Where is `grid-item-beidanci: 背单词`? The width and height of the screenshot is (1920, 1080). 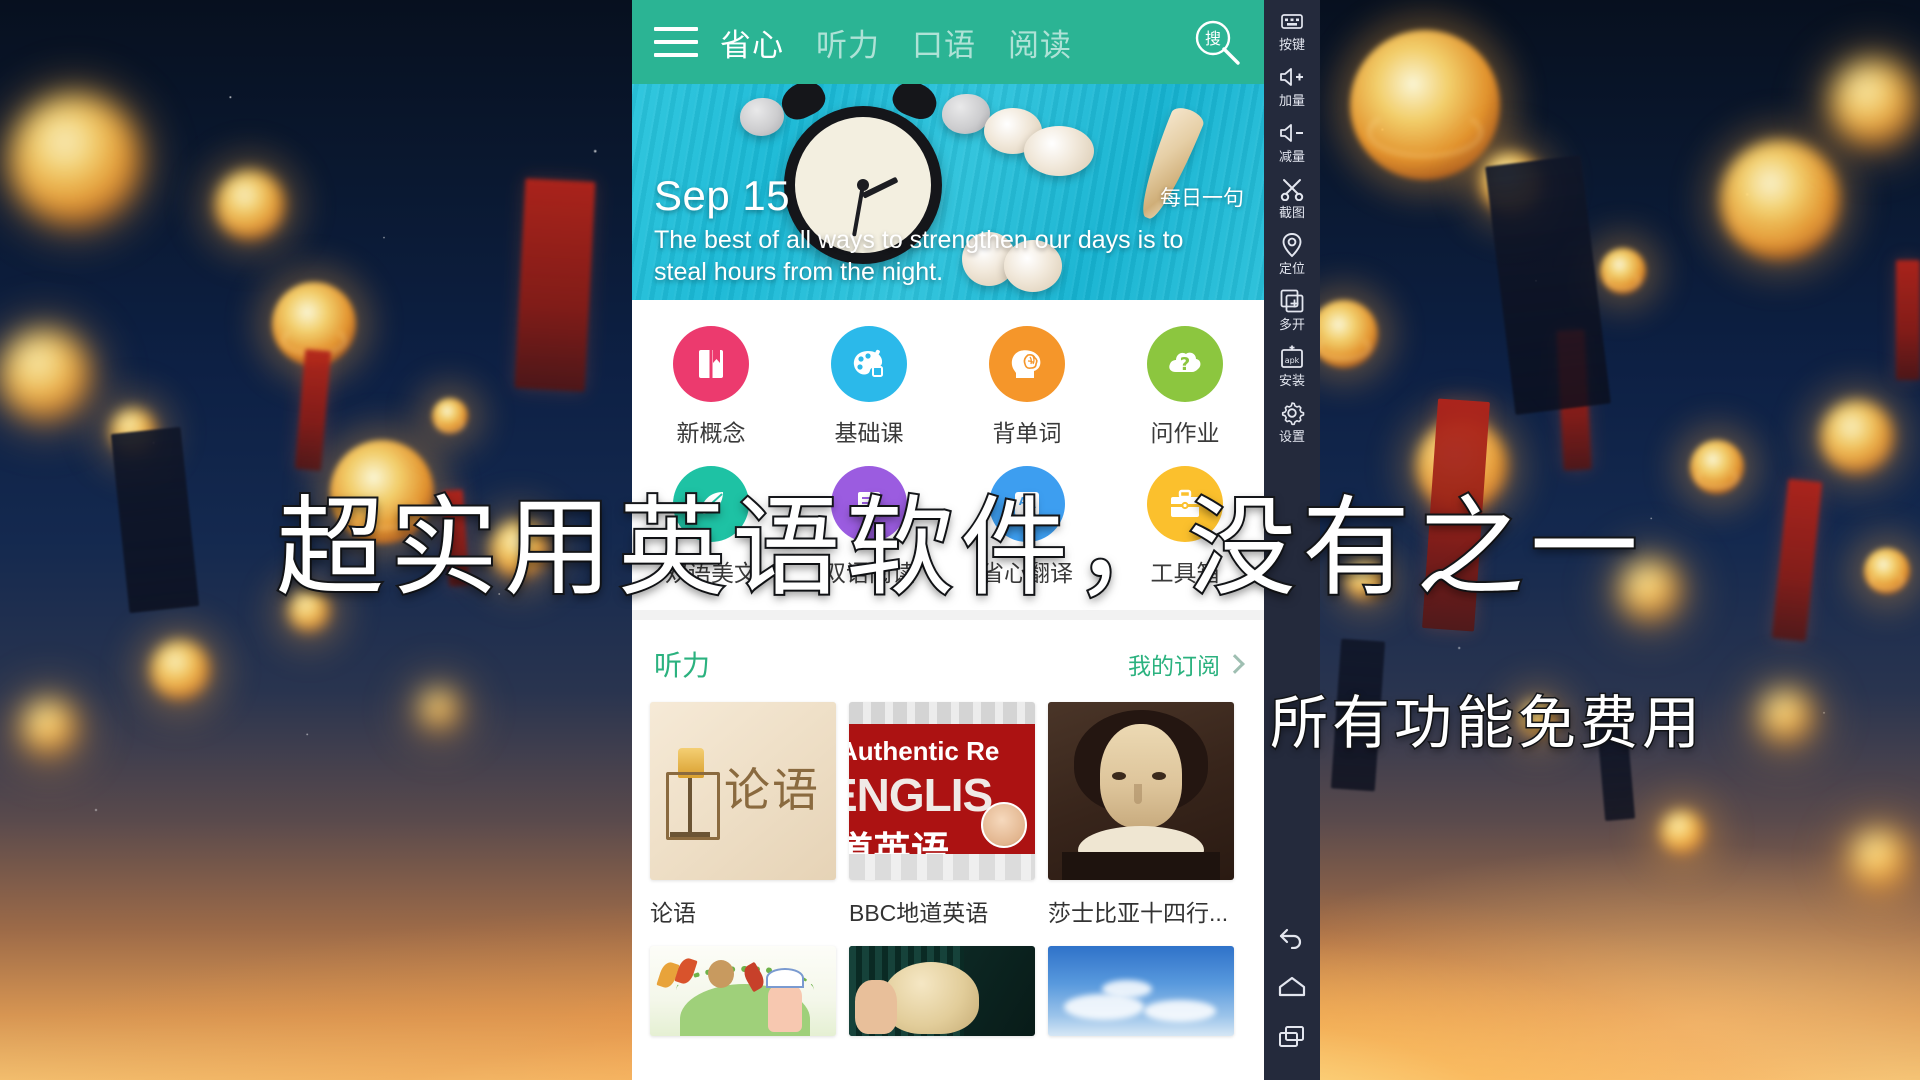 grid-item-beidanci: 背单词 is located at coordinates (1027, 388).